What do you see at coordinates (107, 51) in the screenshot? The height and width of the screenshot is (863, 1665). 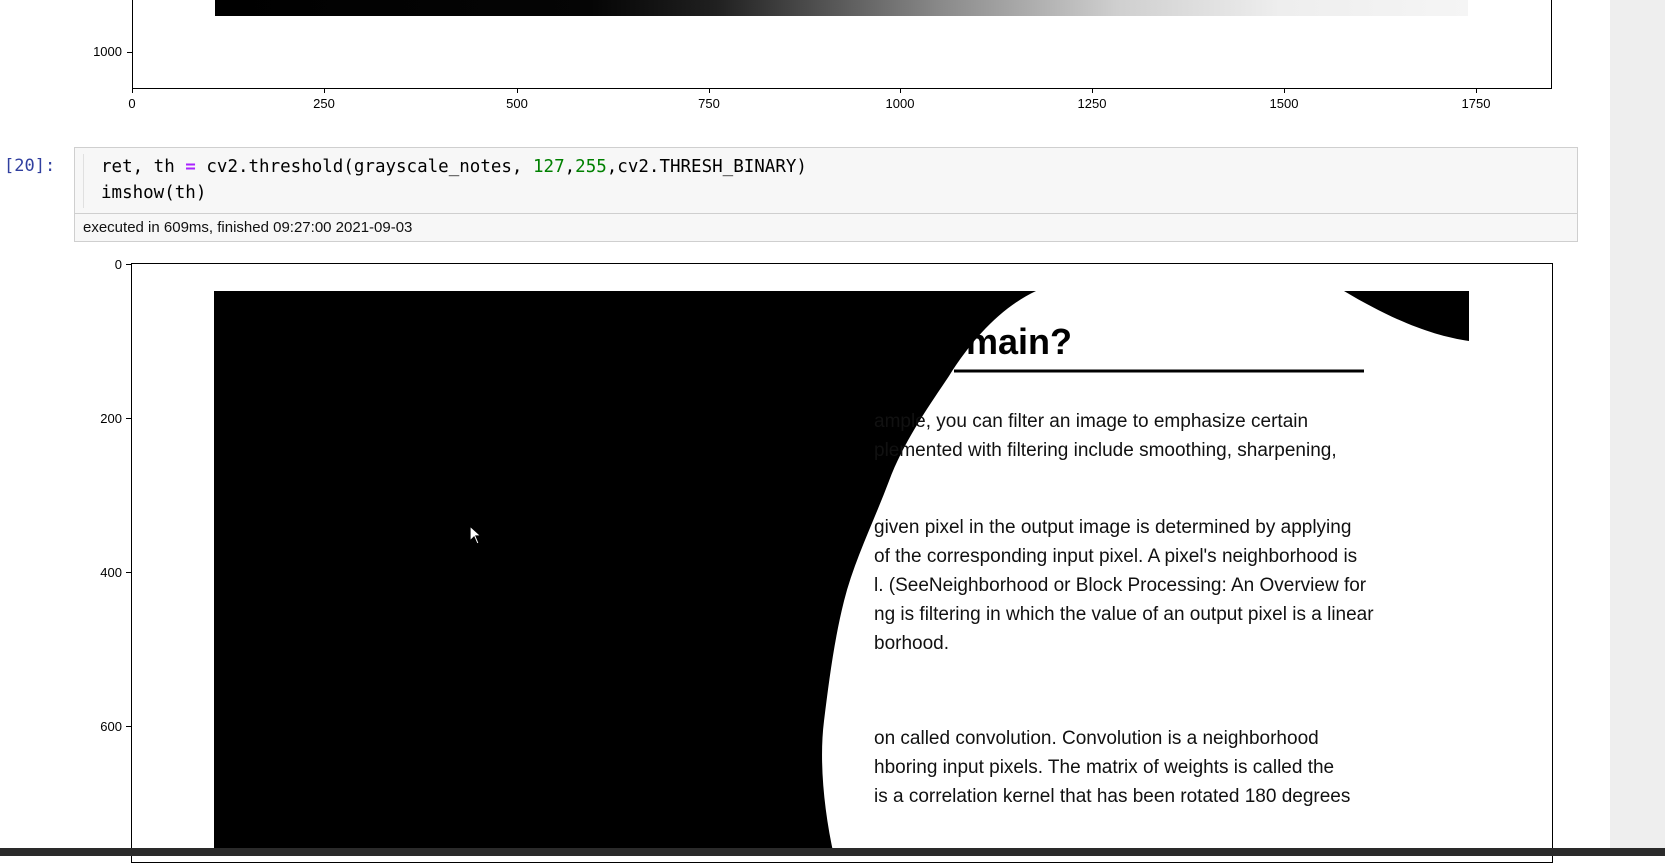 I see `y-tick-label: 1000` at bounding box center [107, 51].